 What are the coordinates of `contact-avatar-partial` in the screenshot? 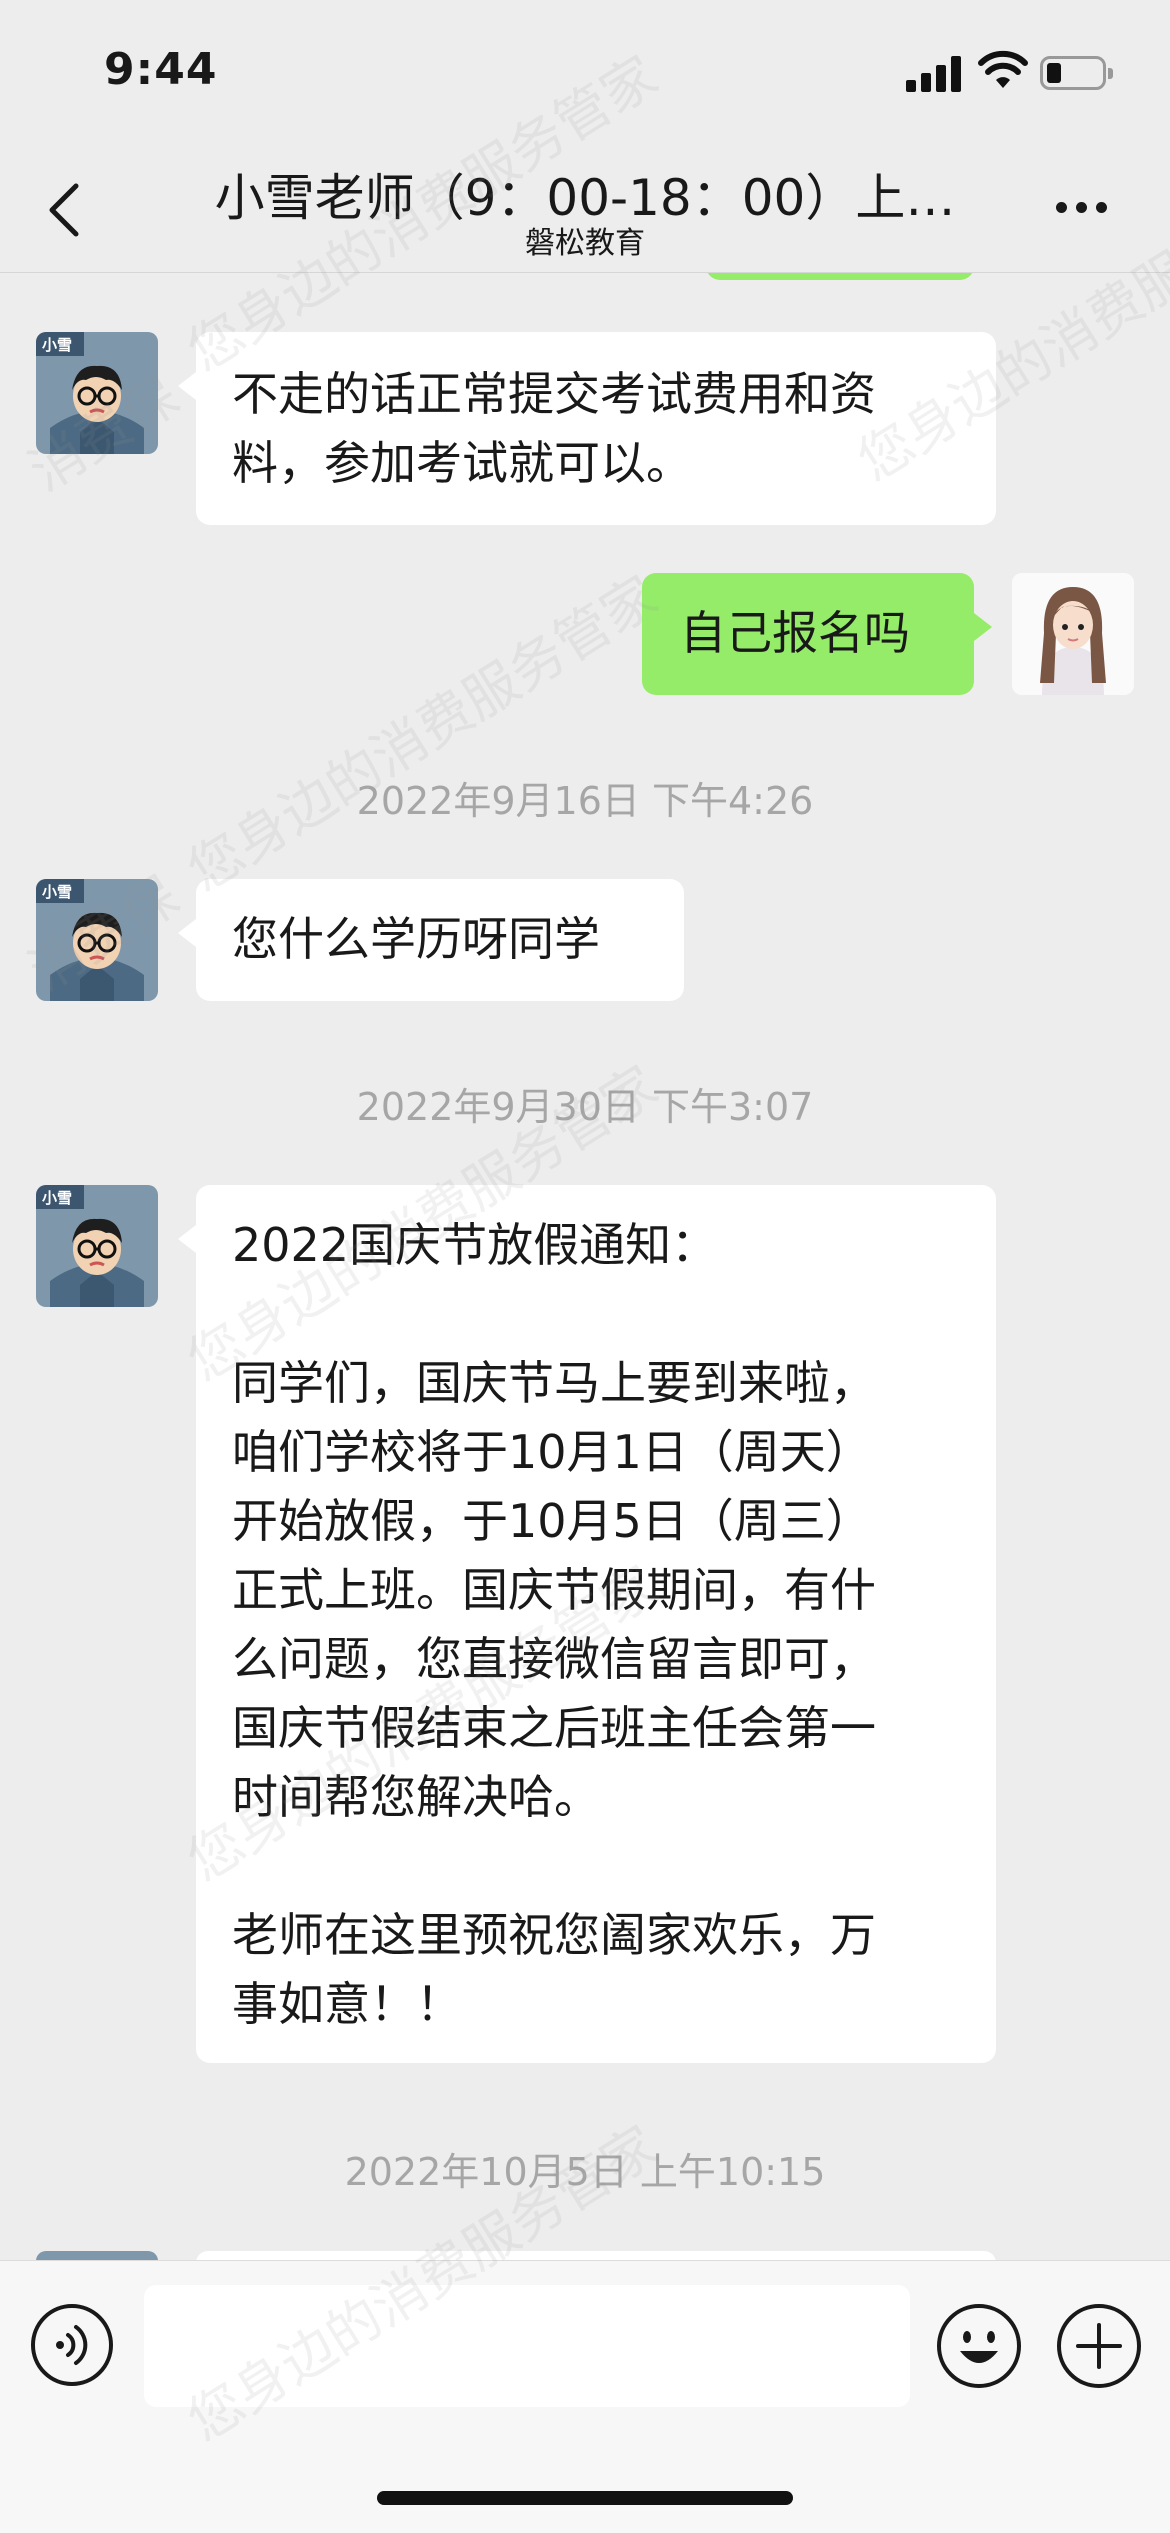 It's located at (97, 2255).